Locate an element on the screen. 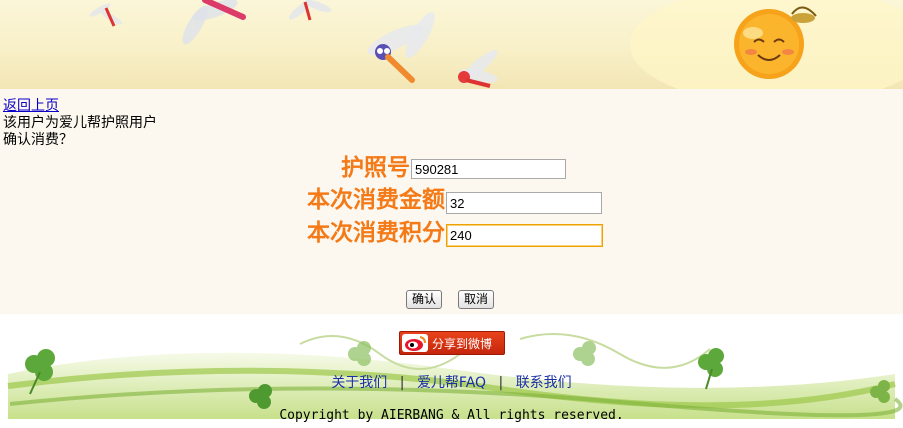 The height and width of the screenshot is (428, 903). share-weibo-button: 分享到微博 is located at coordinates (452, 343).